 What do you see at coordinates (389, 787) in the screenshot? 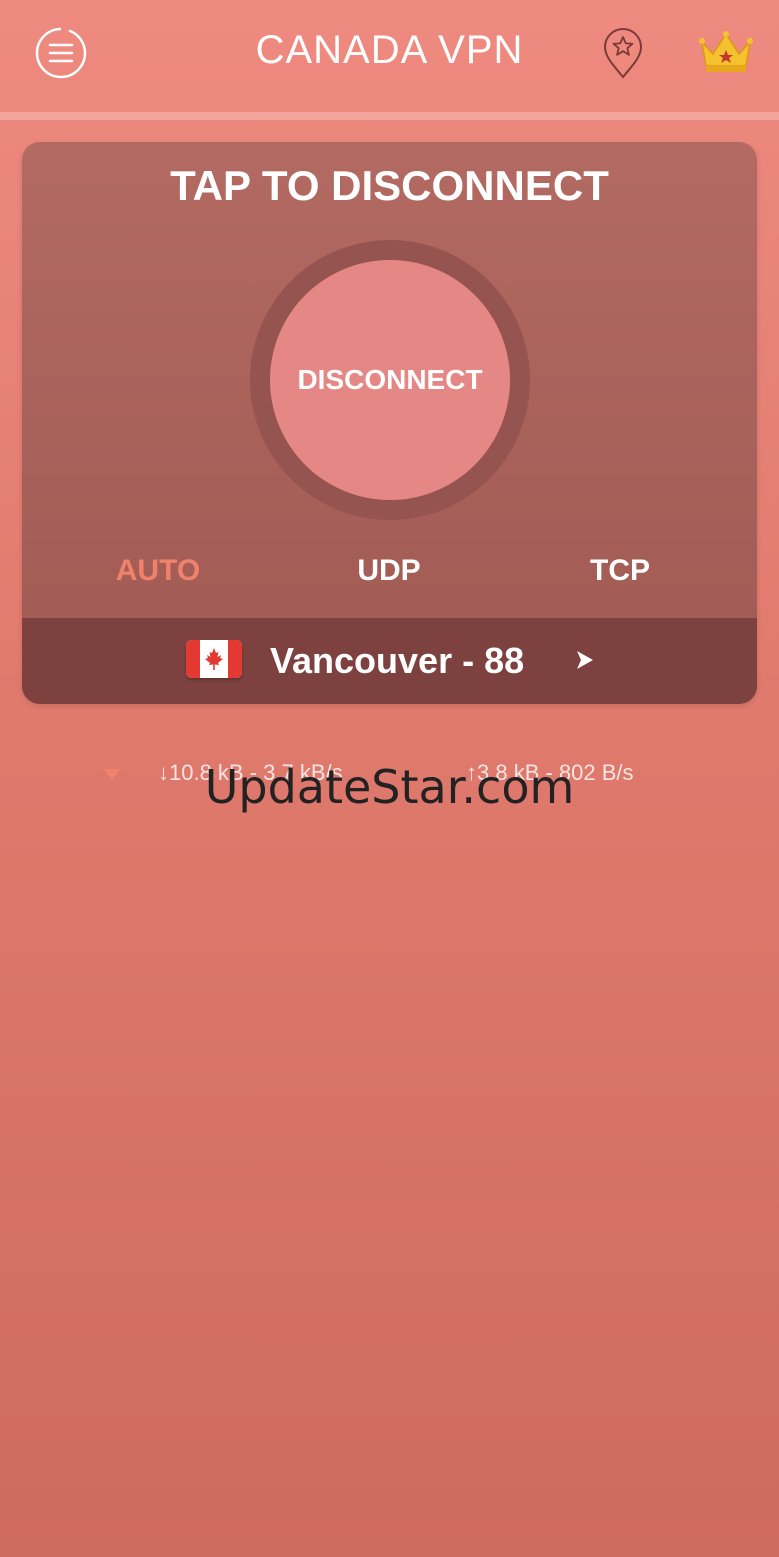
I see `watermark-text: UpdateStar.com` at bounding box center [389, 787].